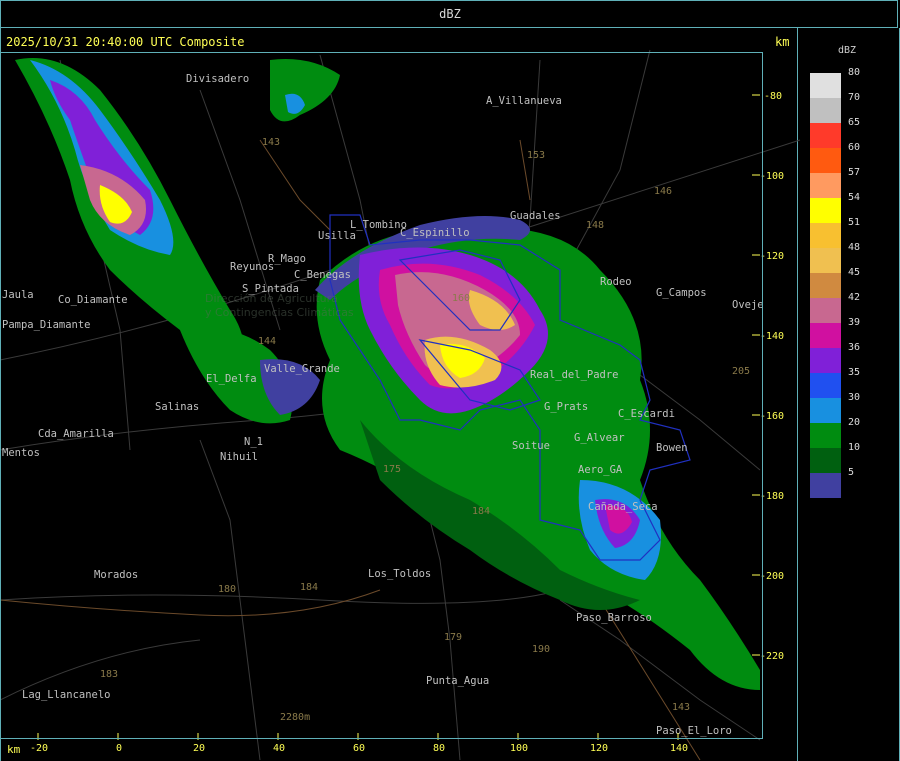  I want to click on legend-label: 57, so click(854, 172).